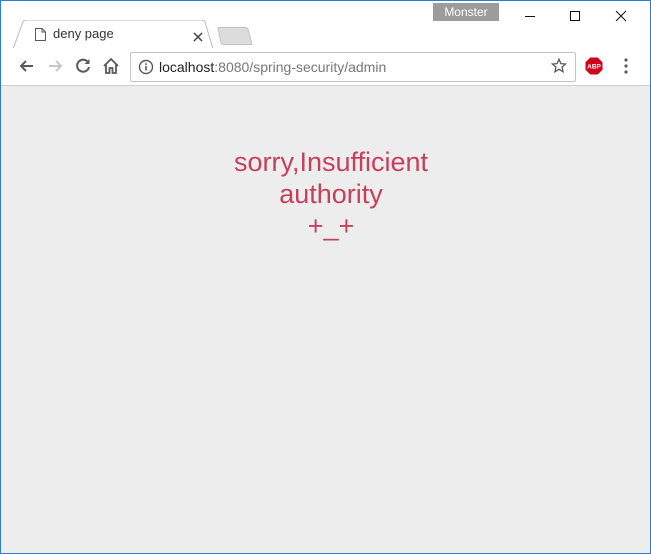 This screenshot has height=554, width=651. I want to click on message-line-3: +_+, so click(331, 226).